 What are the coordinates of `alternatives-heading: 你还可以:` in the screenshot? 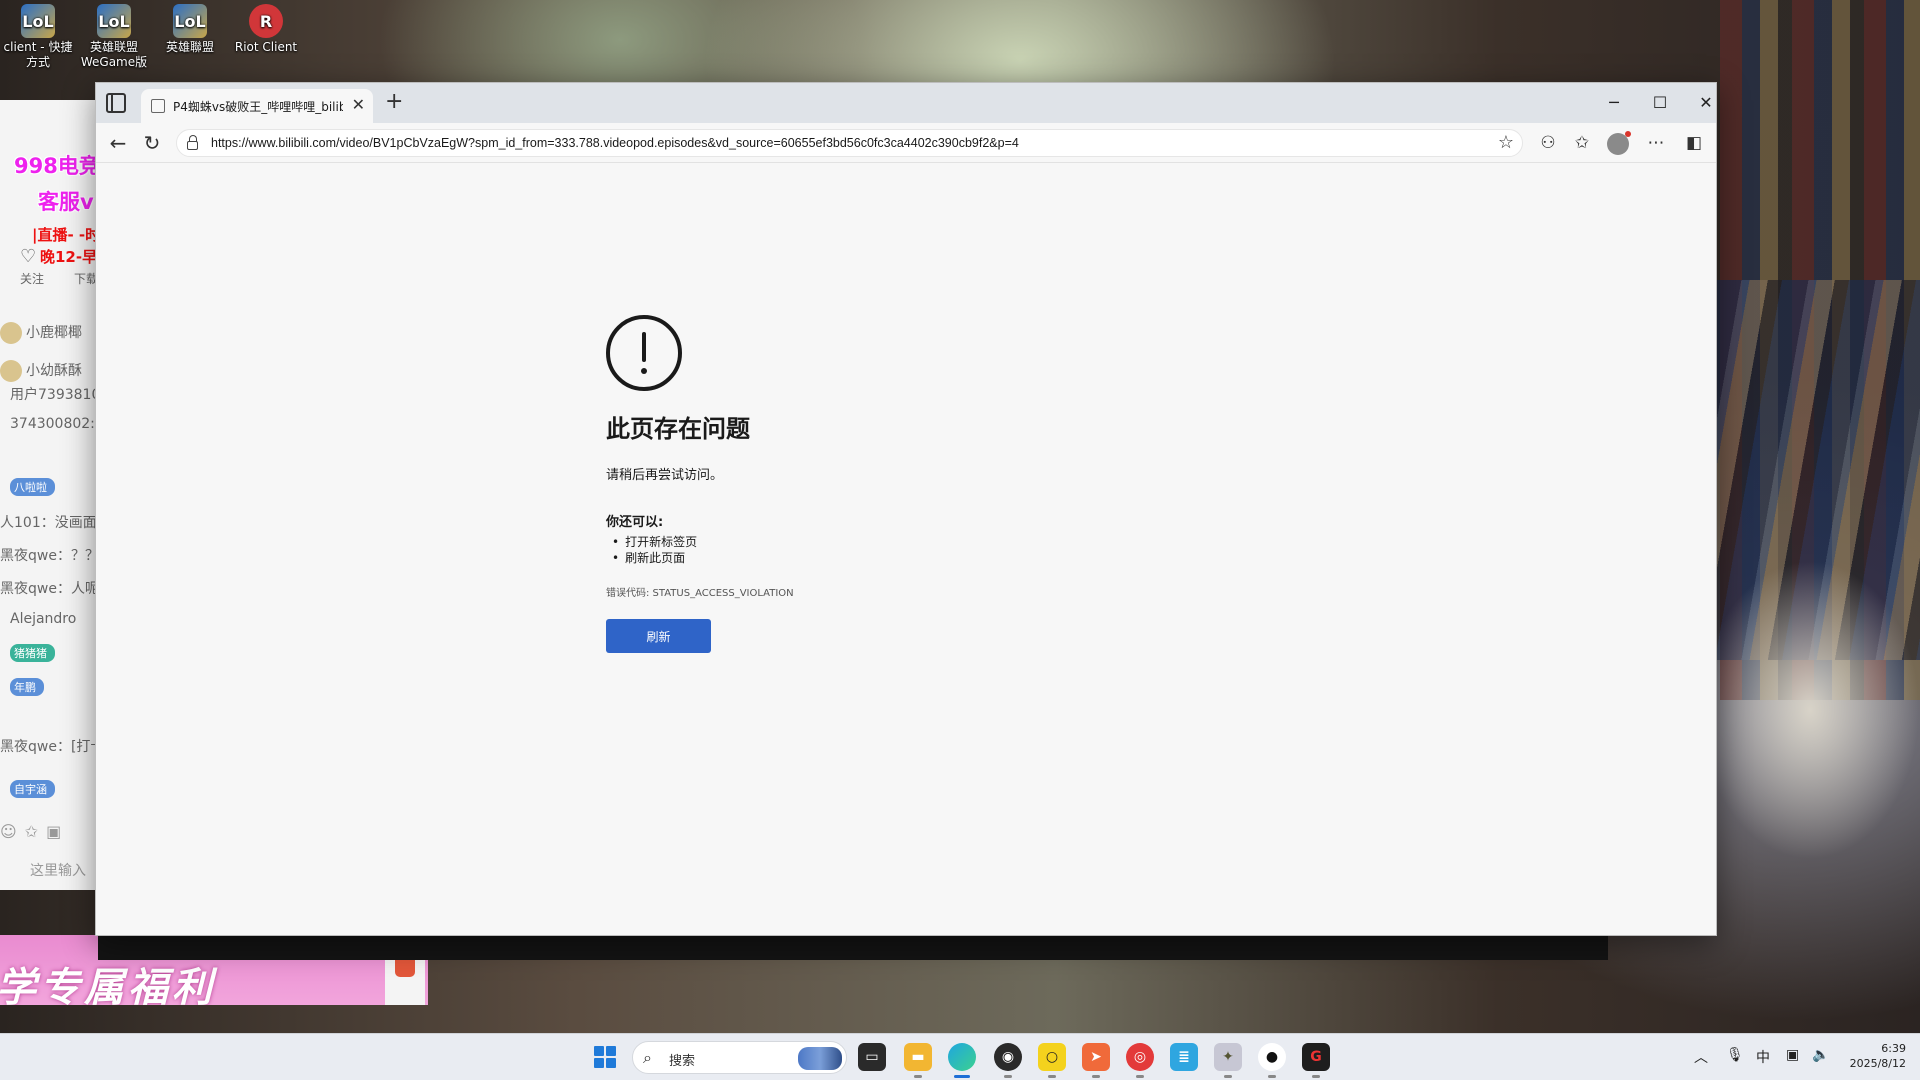 It's located at (635, 522).